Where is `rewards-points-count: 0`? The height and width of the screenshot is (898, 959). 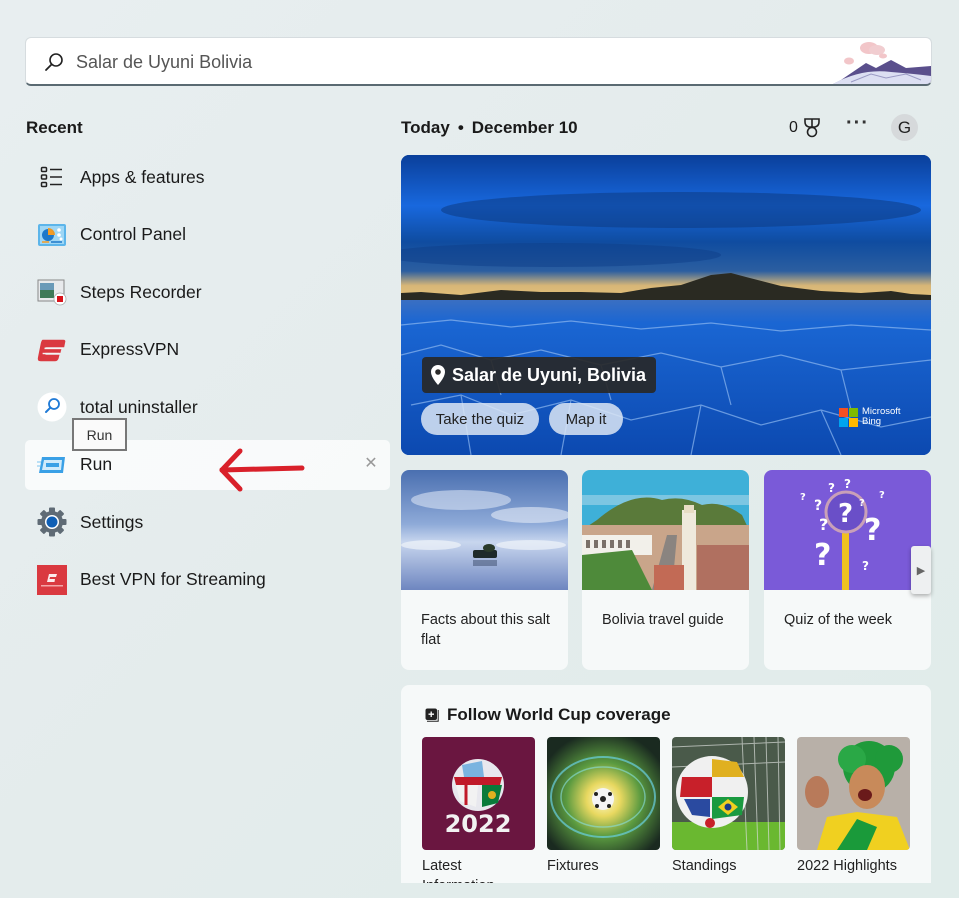
rewards-points-count: 0 is located at coordinates (793, 127).